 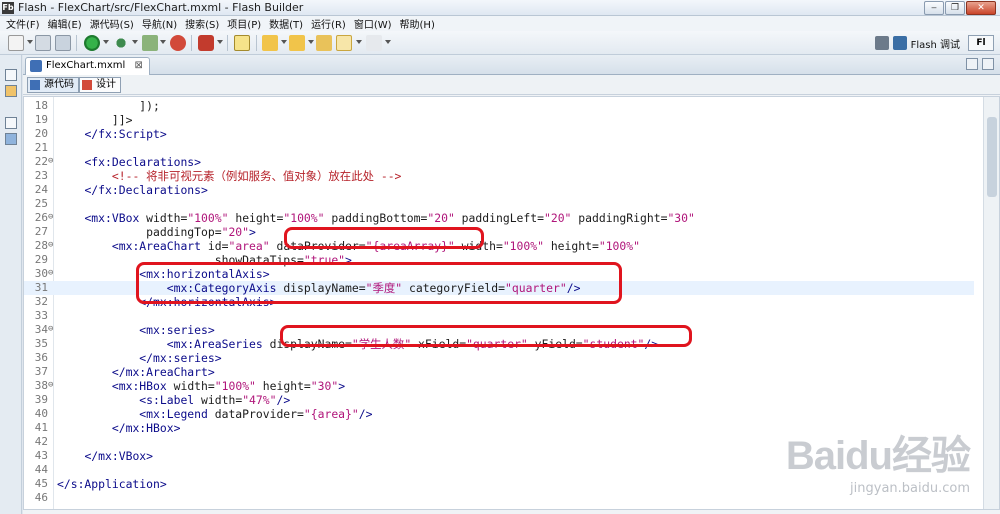 What do you see at coordinates (173, 400) in the screenshot?
I see `code-text: <s:Label width="47%"/>` at bounding box center [173, 400].